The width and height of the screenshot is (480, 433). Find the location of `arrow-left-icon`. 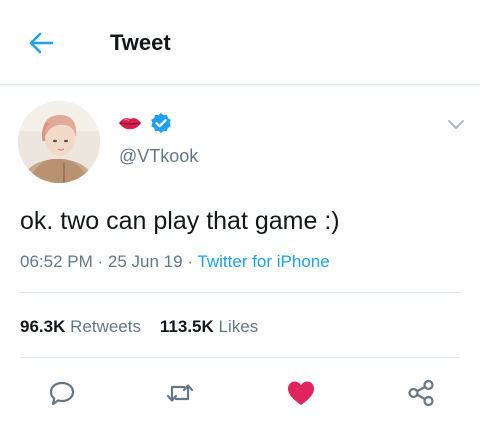

arrow-left-icon is located at coordinates (41, 43).